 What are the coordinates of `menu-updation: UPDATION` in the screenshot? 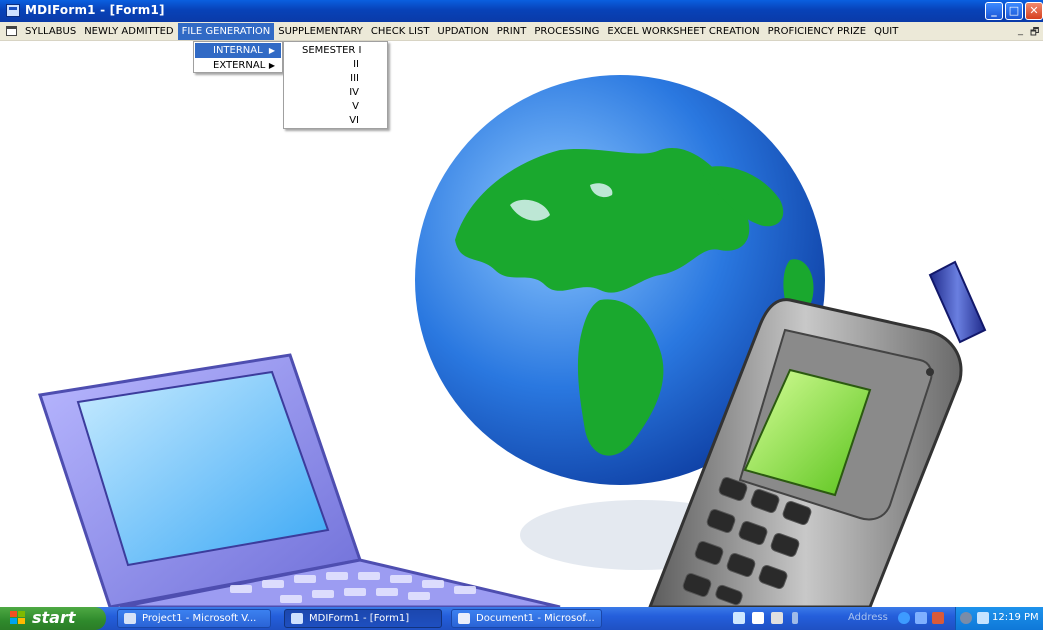 It's located at (462, 31).